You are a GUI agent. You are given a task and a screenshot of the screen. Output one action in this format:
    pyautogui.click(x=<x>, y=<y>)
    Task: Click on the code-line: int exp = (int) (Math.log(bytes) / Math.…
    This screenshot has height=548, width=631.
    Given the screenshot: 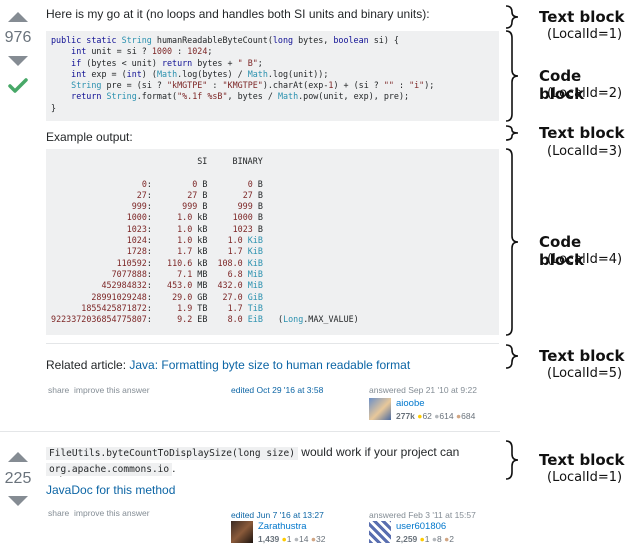 What is the action you would take?
    pyautogui.click(x=200, y=73)
    